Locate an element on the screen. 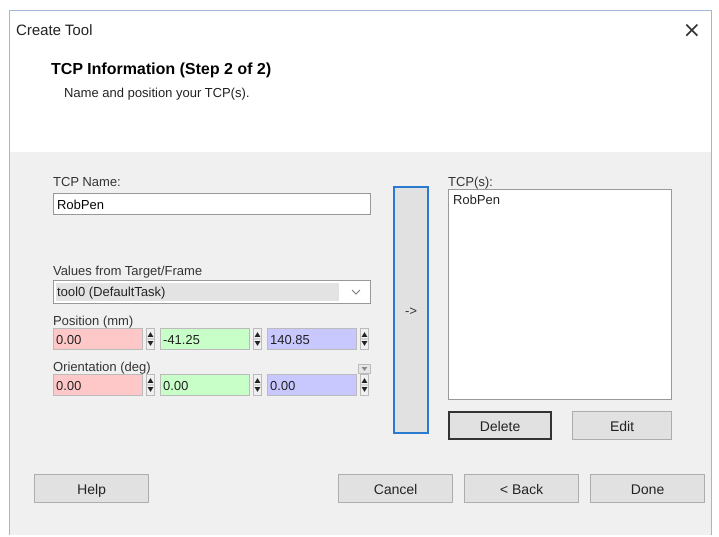 The height and width of the screenshot is (537, 719). delete-button: Delete is located at coordinates (500, 425).